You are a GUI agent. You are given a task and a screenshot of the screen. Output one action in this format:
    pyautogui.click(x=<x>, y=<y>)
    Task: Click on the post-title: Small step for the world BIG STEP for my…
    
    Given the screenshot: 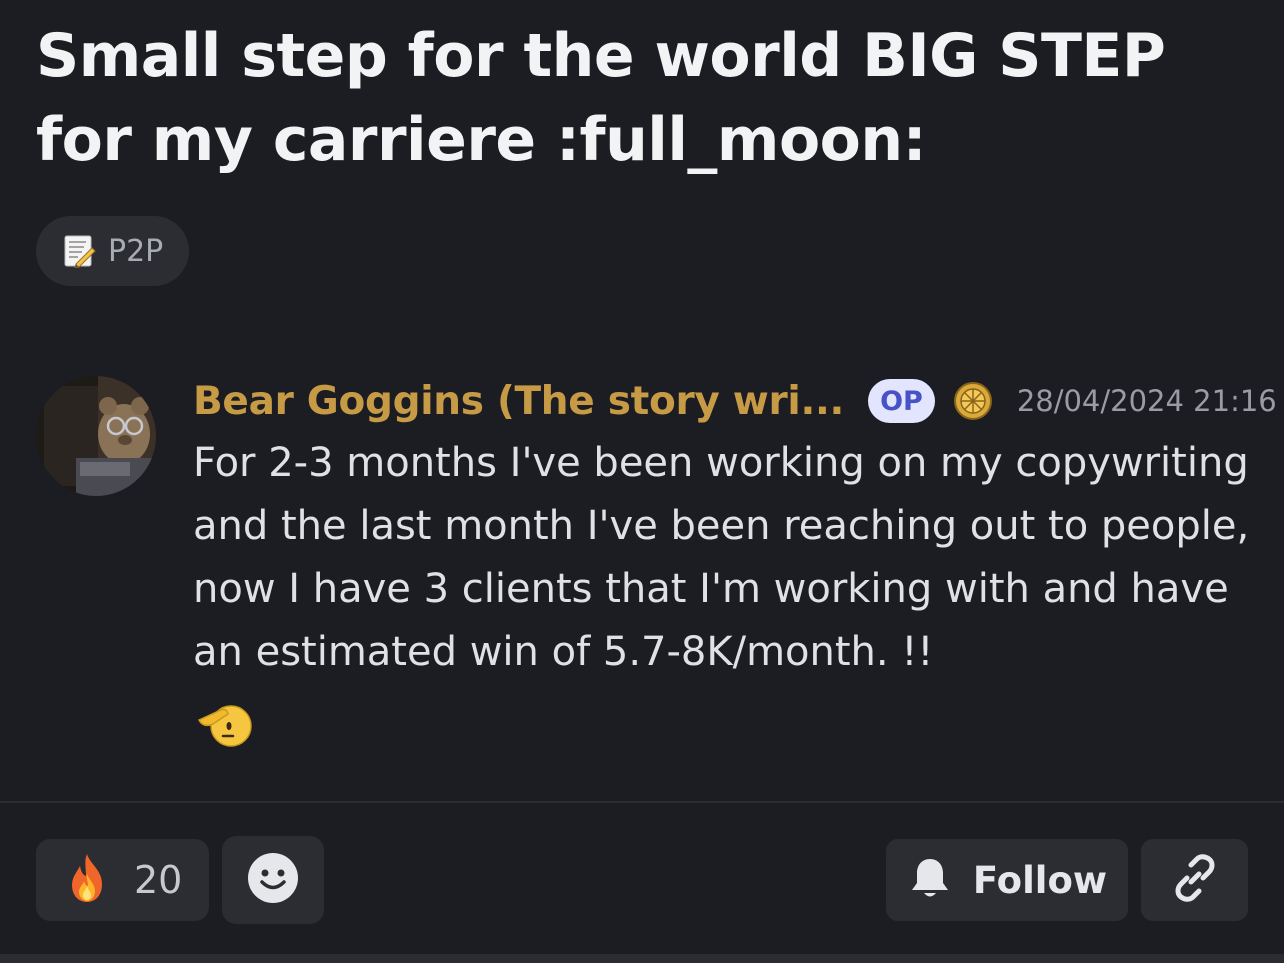 What is the action you would take?
    pyautogui.click(x=601, y=98)
    